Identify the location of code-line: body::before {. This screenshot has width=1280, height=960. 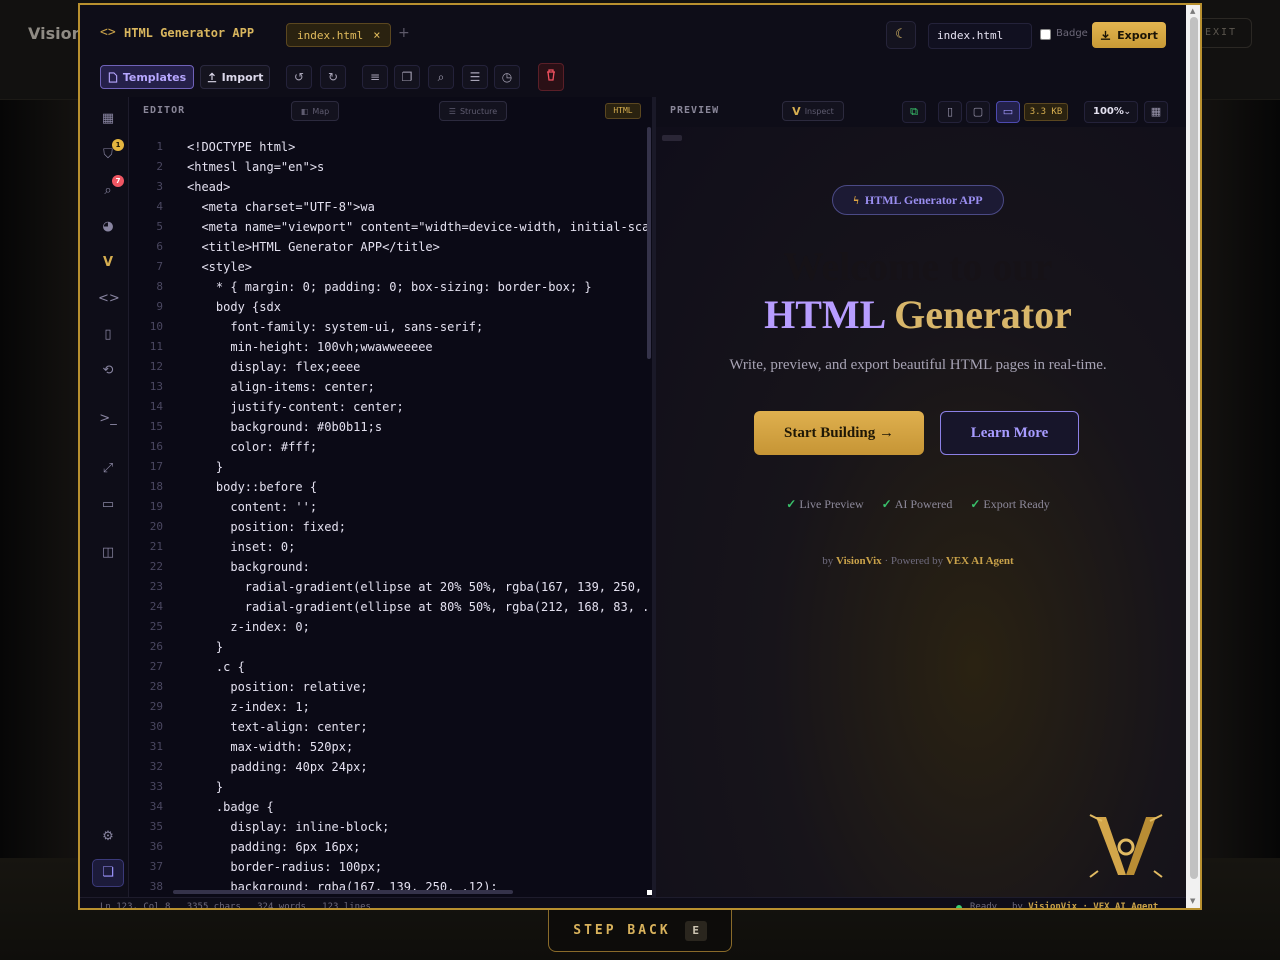
(418, 487).